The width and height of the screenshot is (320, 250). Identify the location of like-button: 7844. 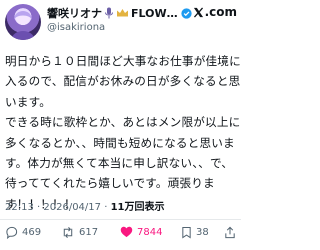
(141, 232).